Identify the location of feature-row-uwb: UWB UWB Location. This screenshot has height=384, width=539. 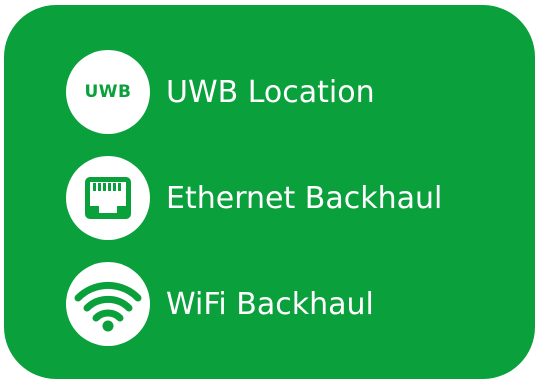
(220, 92).